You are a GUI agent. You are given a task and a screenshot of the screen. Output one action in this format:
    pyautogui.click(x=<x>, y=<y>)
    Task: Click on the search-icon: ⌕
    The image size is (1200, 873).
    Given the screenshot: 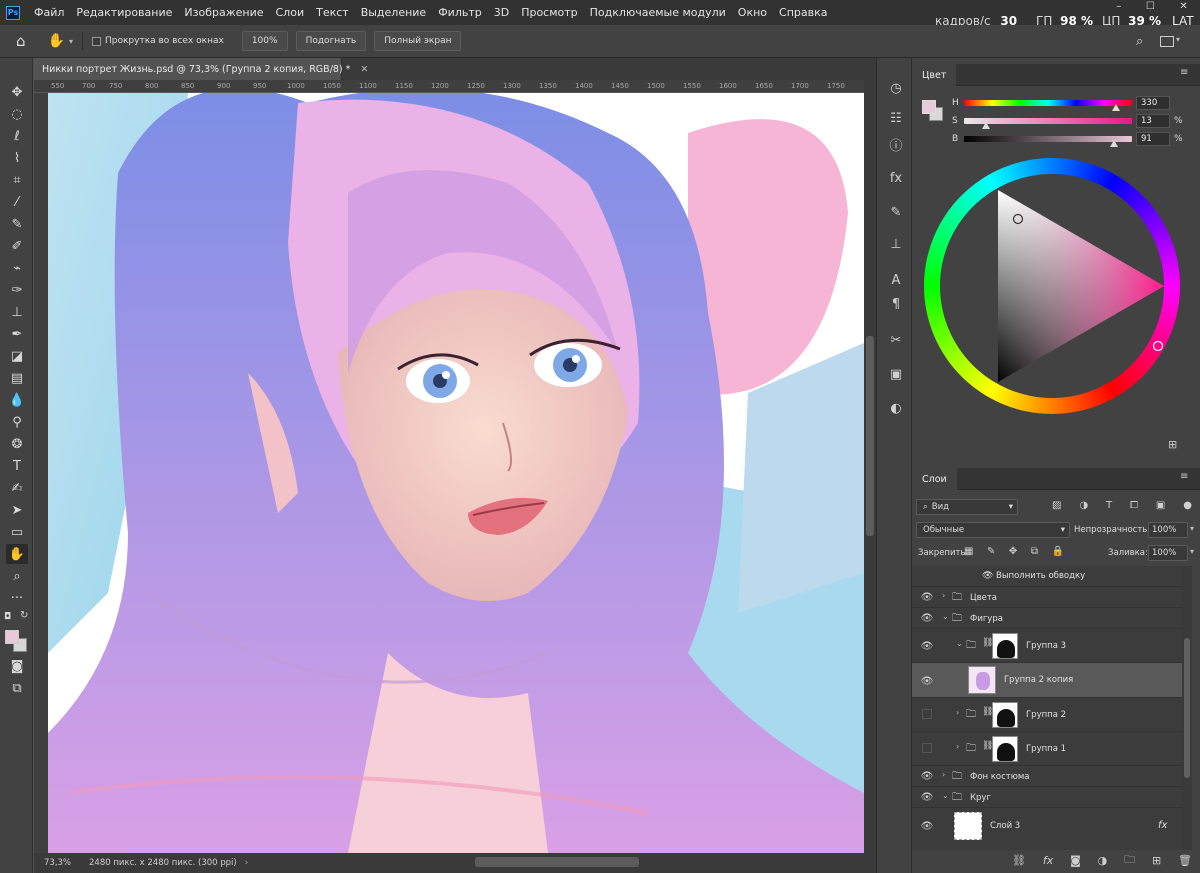 What is the action you would take?
    pyautogui.click(x=1139, y=41)
    